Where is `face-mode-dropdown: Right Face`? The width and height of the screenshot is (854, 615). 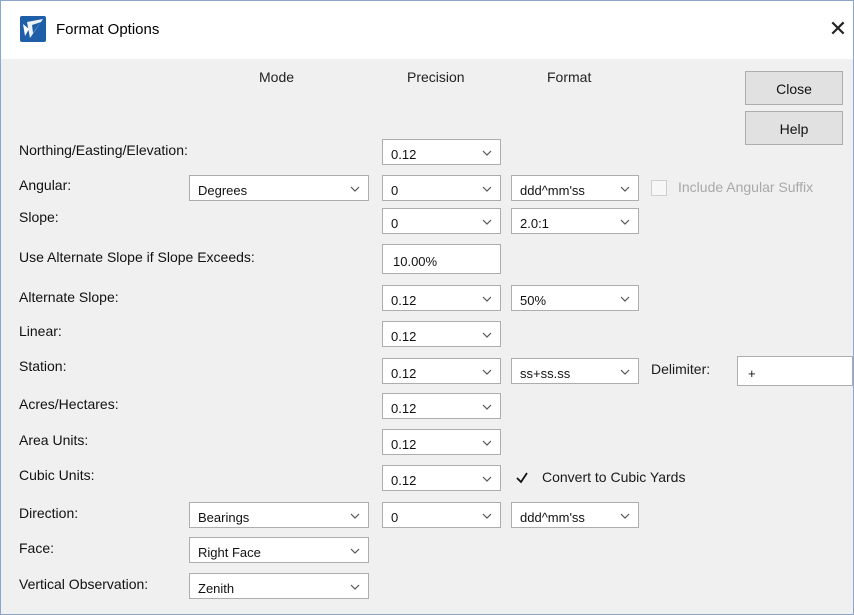
face-mode-dropdown: Right Face is located at coordinates (279, 550).